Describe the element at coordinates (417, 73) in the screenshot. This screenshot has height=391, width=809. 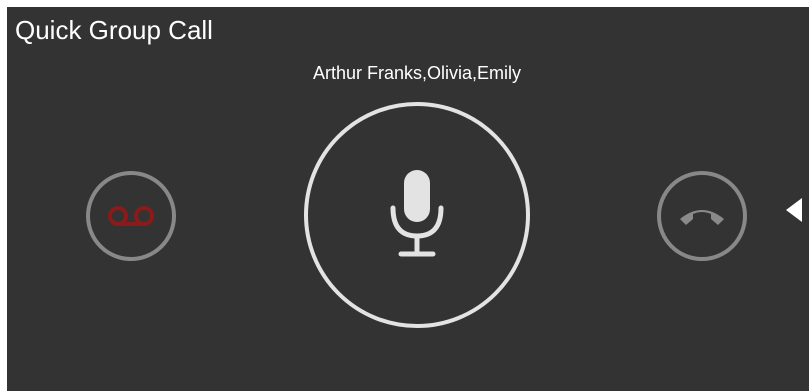
I see `participants-label: Arthur Franks,Olivia,Emily` at that location.